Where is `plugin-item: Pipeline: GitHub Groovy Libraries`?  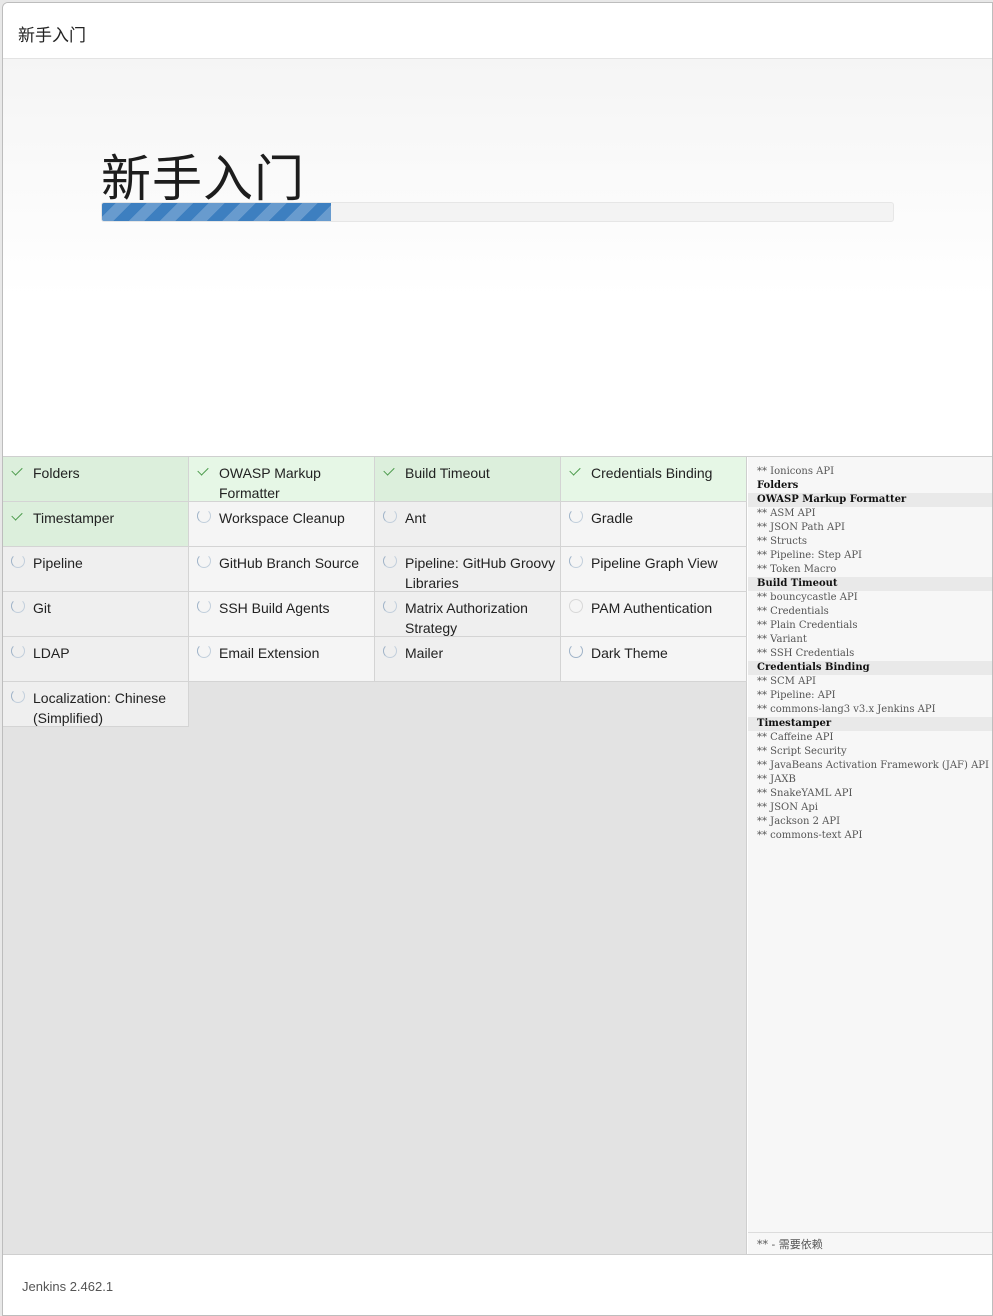 plugin-item: Pipeline: GitHub Groovy Libraries is located at coordinates (468, 569).